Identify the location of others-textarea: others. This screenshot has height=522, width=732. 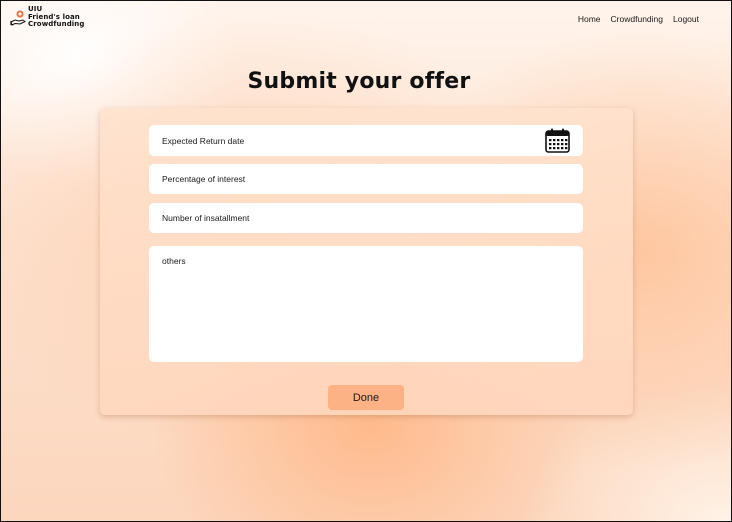
(366, 304).